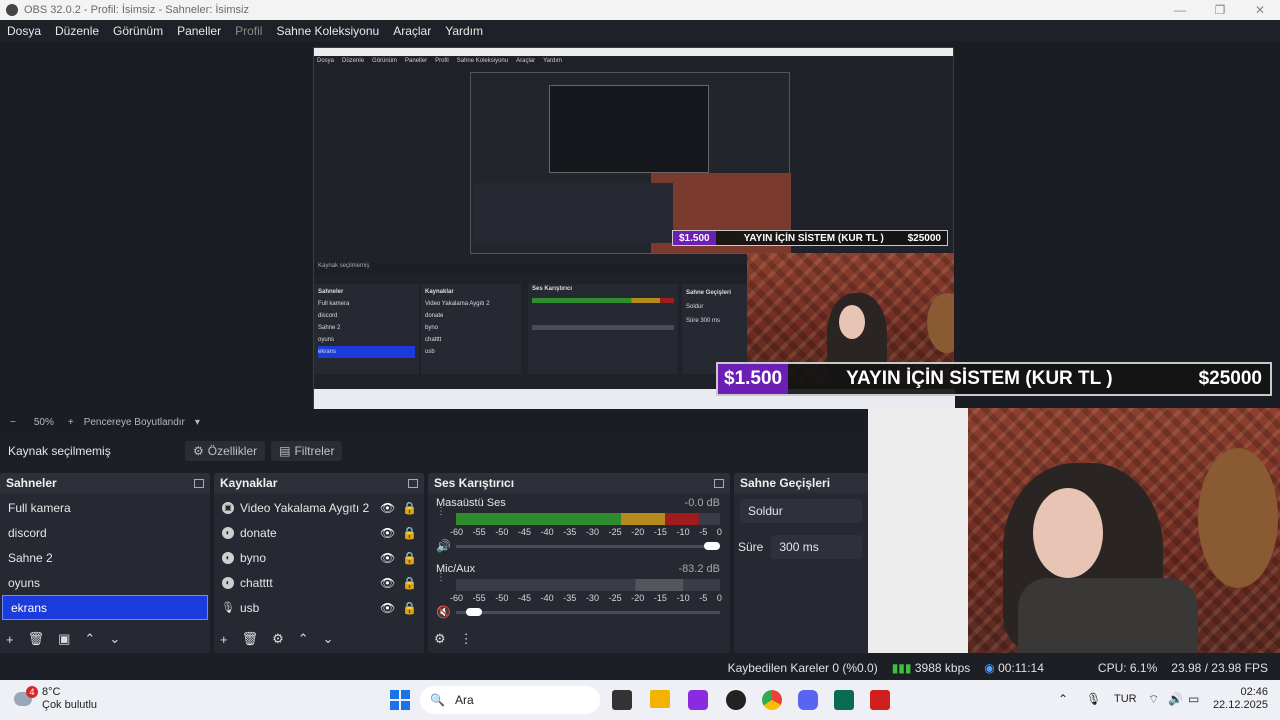 This screenshot has width=1280, height=720. I want to click on nested-preview-level2, so click(630, 163).